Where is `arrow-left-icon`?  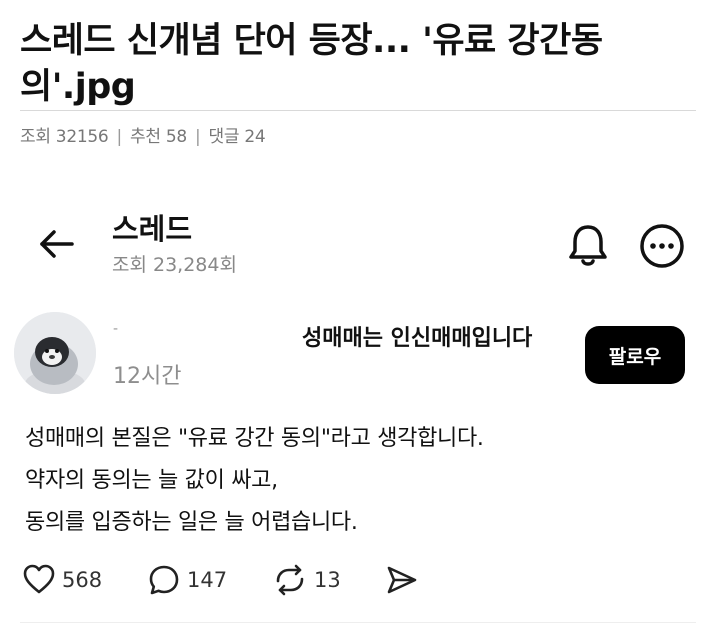 arrow-left-icon is located at coordinates (57, 244).